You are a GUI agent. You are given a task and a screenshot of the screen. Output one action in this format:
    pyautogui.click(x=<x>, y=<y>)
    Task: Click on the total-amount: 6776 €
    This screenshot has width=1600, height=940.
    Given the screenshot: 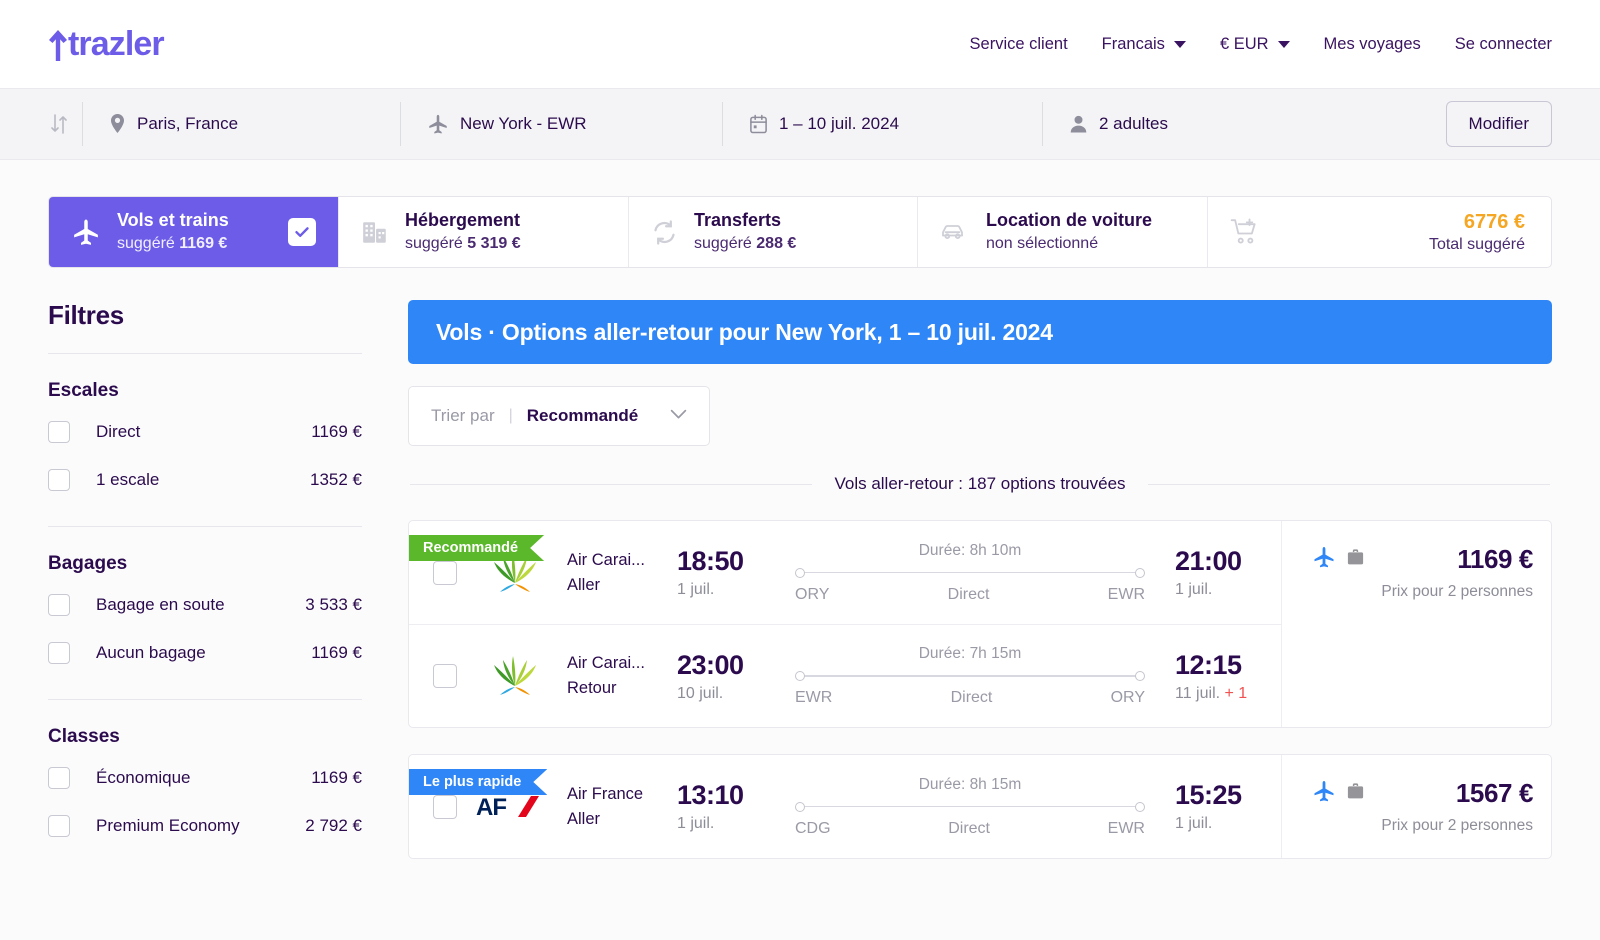 What is the action you would take?
    pyautogui.click(x=1494, y=221)
    